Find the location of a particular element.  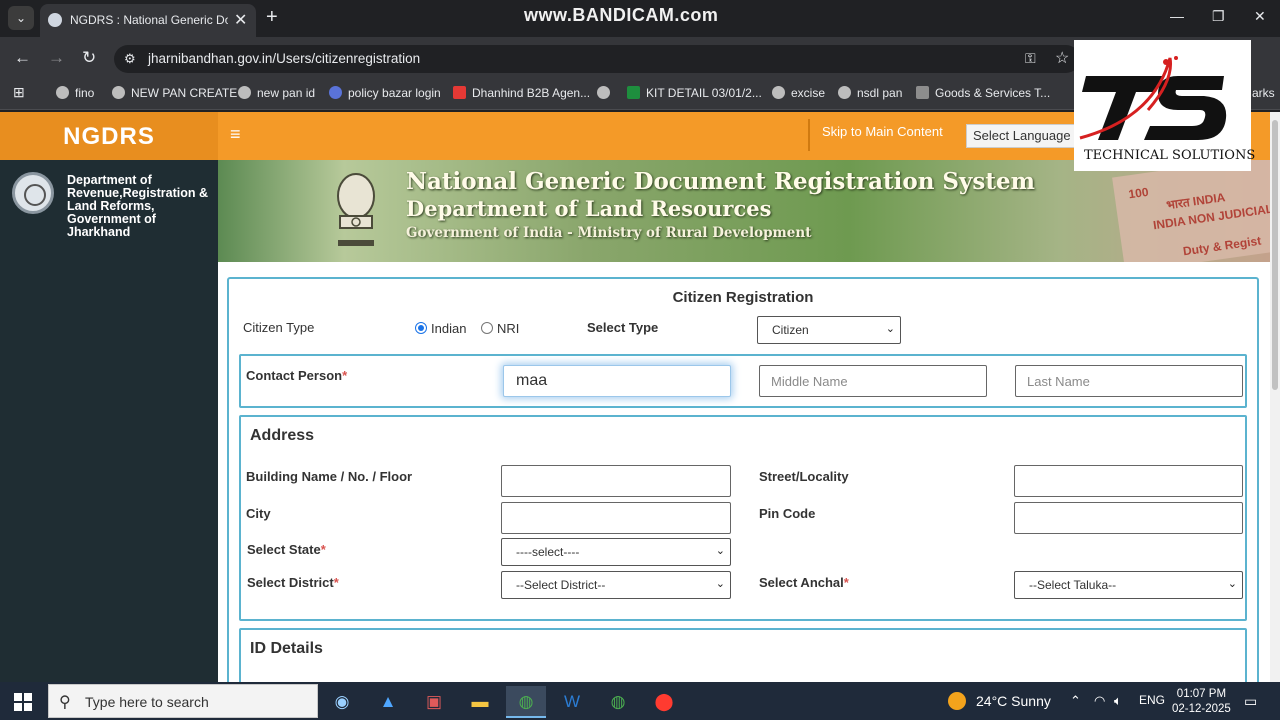

stamp-text: Duty & Regist is located at coordinates (1222, 246).